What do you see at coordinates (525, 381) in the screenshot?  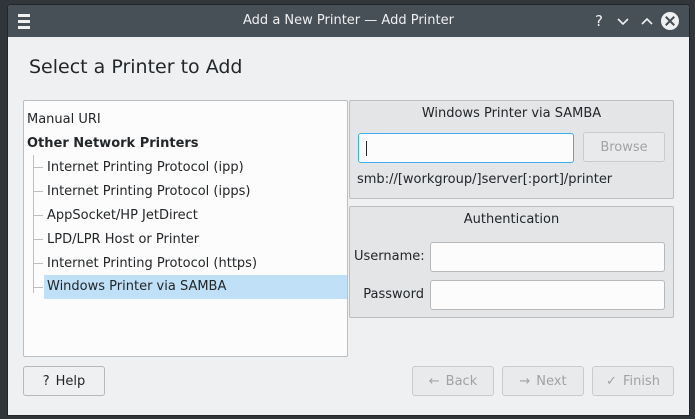 I see `arrow-right-icon: →` at bounding box center [525, 381].